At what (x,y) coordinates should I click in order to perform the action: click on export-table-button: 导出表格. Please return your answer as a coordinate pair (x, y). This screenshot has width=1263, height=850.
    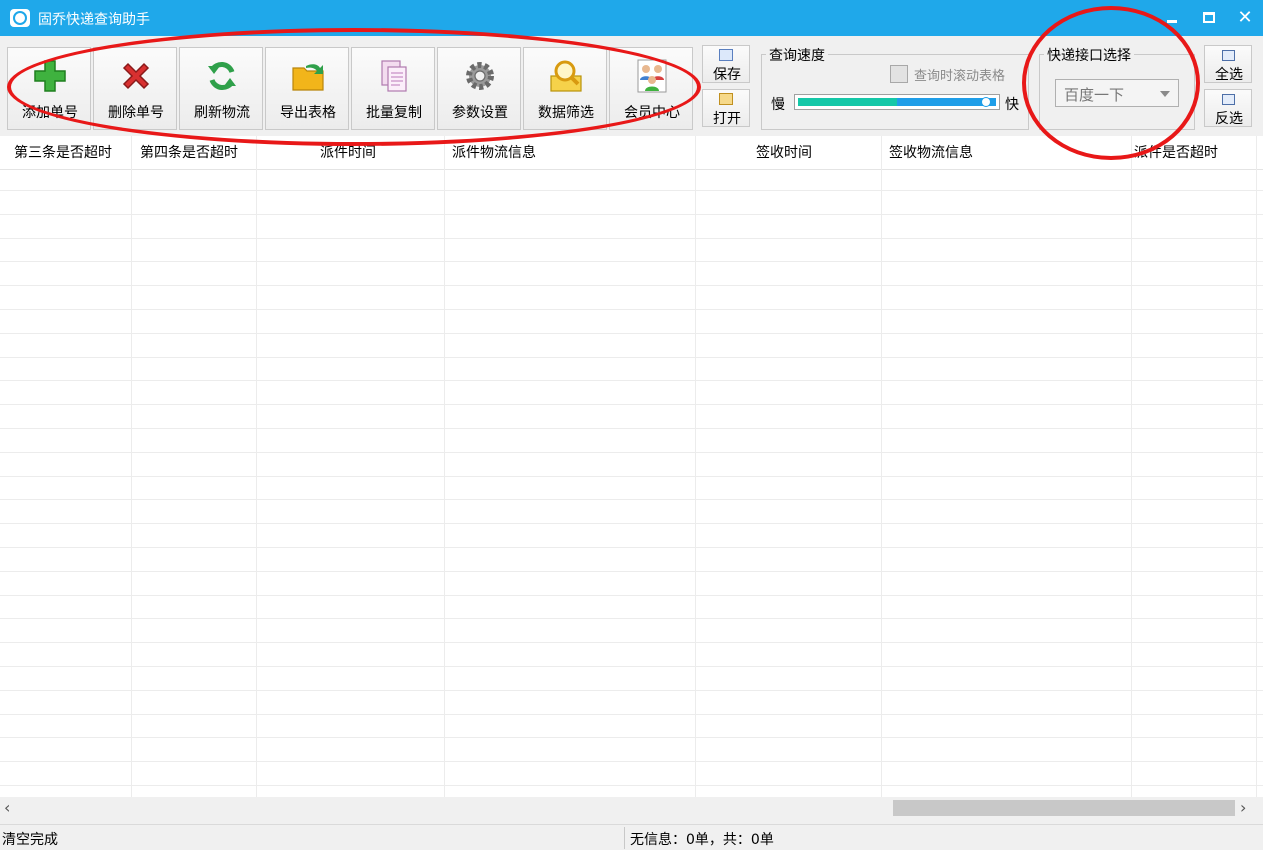
    Looking at the image, I should click on (307, 88).